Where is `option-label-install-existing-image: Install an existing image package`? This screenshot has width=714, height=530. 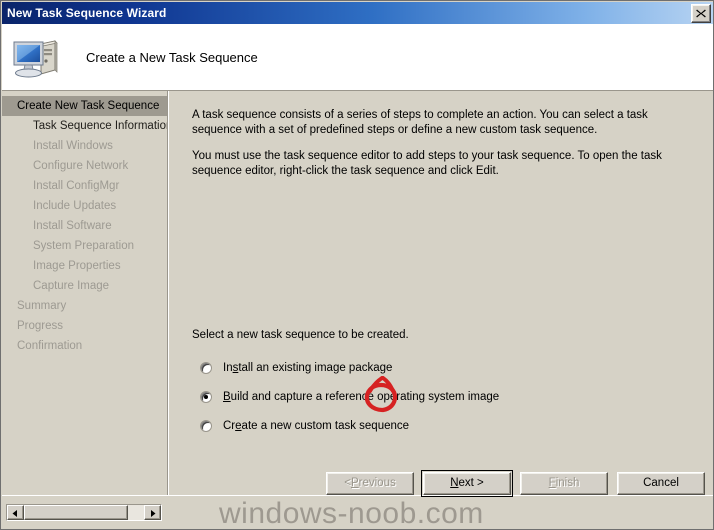 option-label-install-existing-image: Install an existing image package is located at coordinates (308, 368).